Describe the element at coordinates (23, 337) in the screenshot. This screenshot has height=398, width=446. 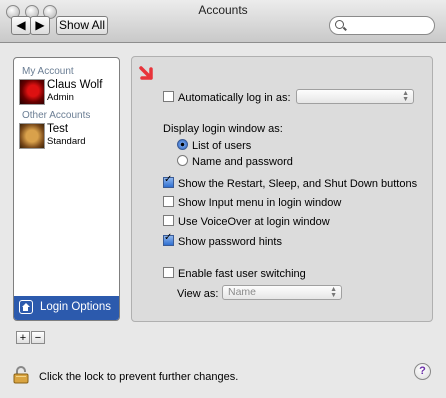
I see `add-account-button: +` at that location.